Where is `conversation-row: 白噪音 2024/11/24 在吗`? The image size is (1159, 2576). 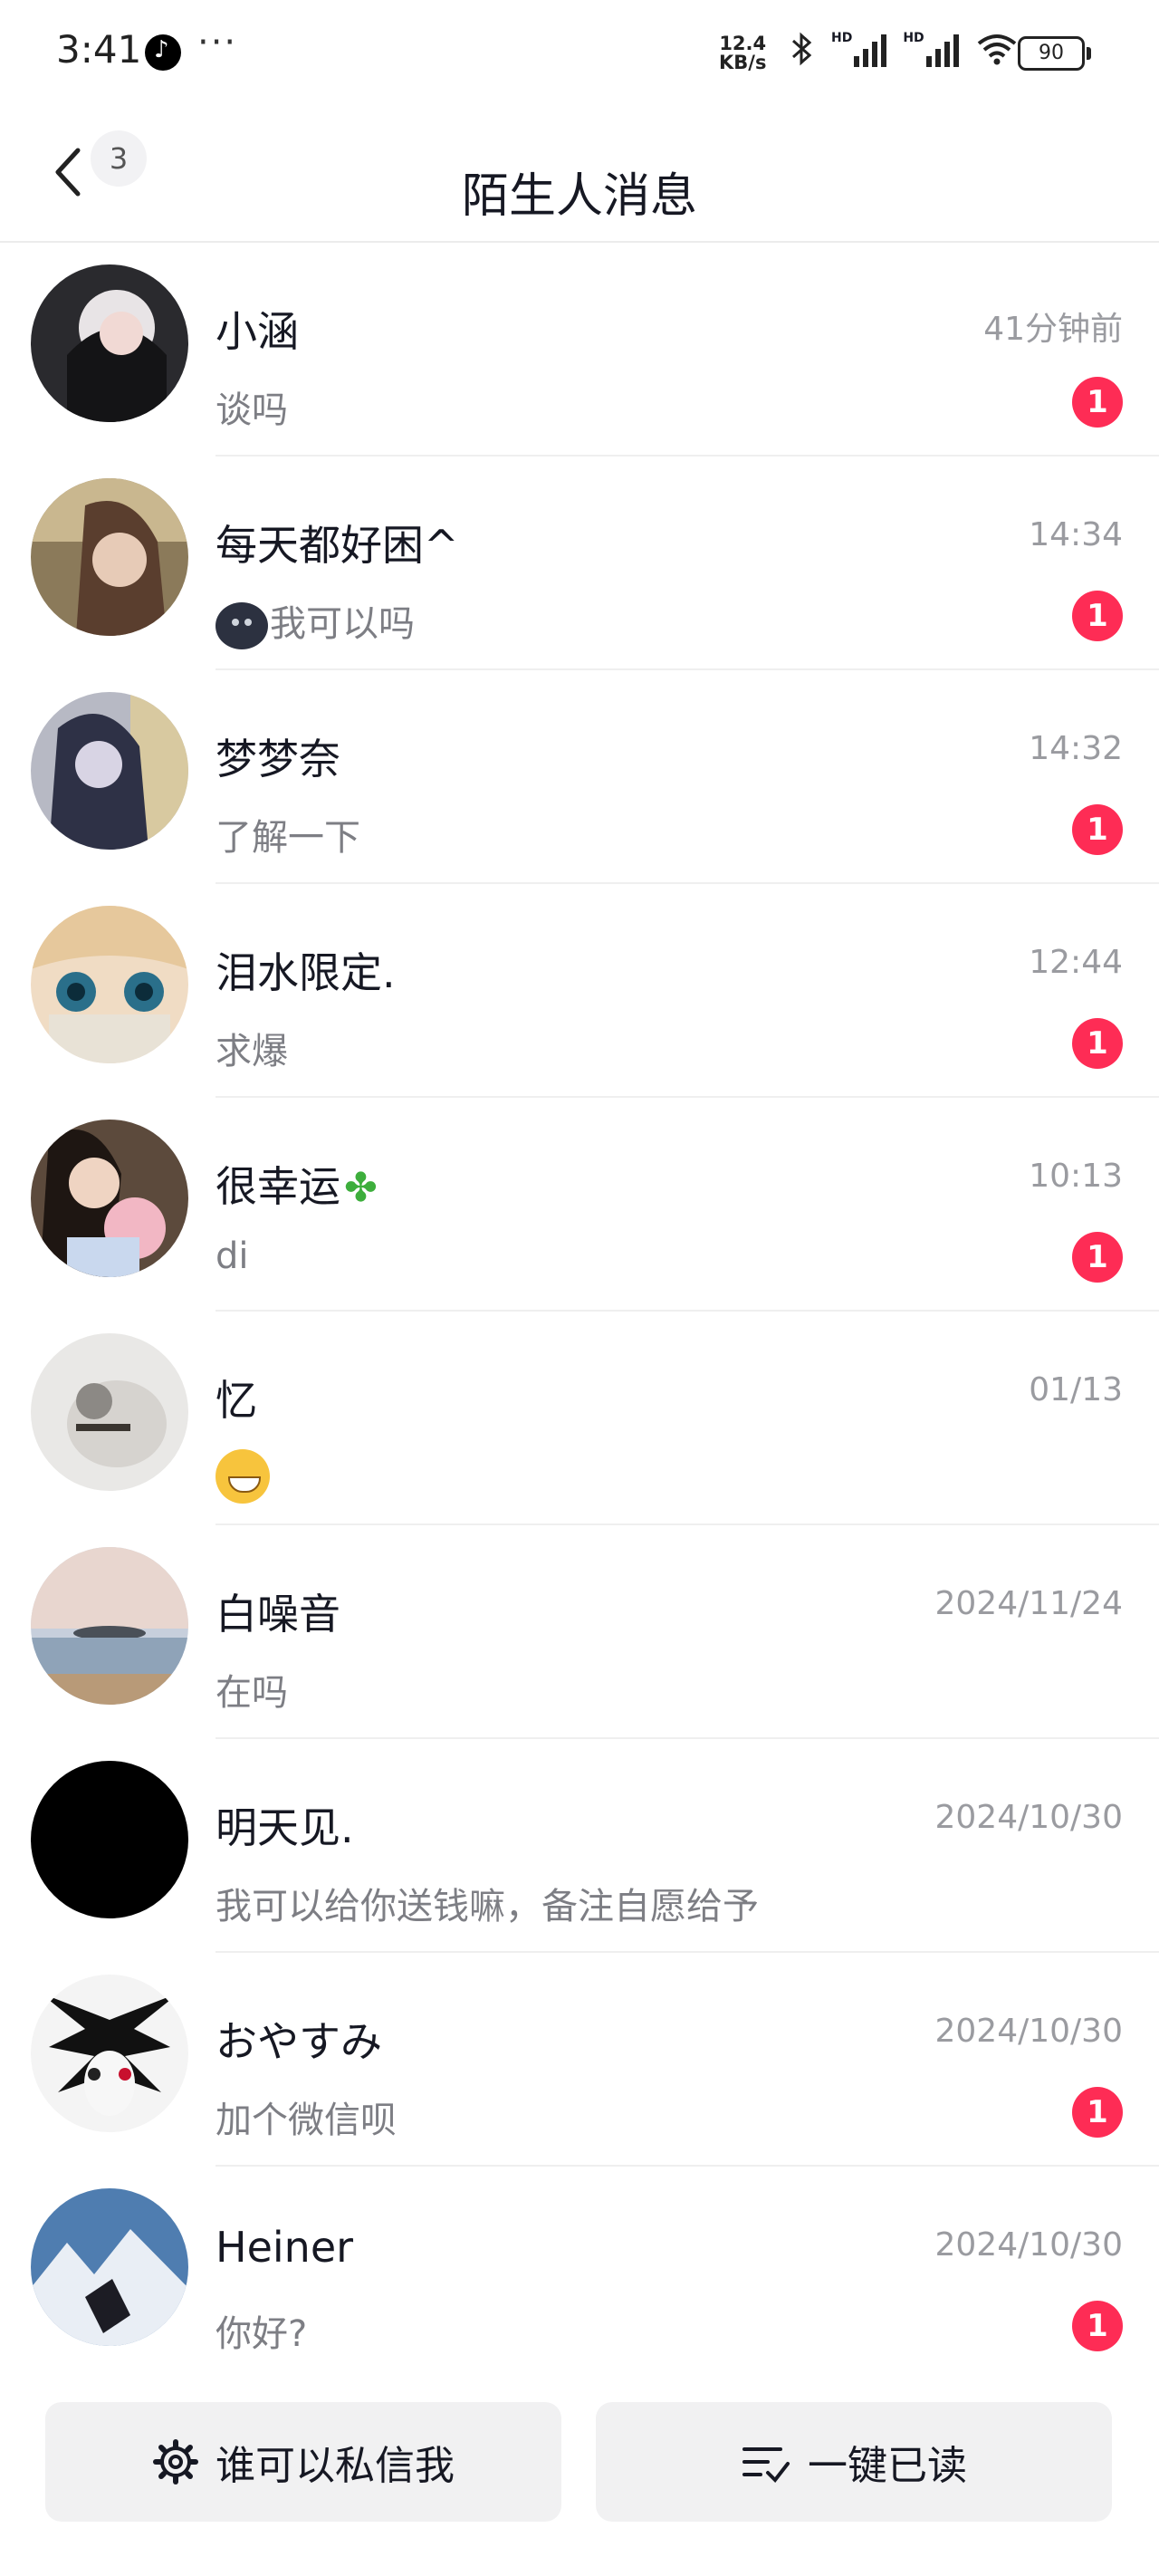
conversation-row: 白噪音 2024/11/24 在吗 is located at coordinates (579, 1632).